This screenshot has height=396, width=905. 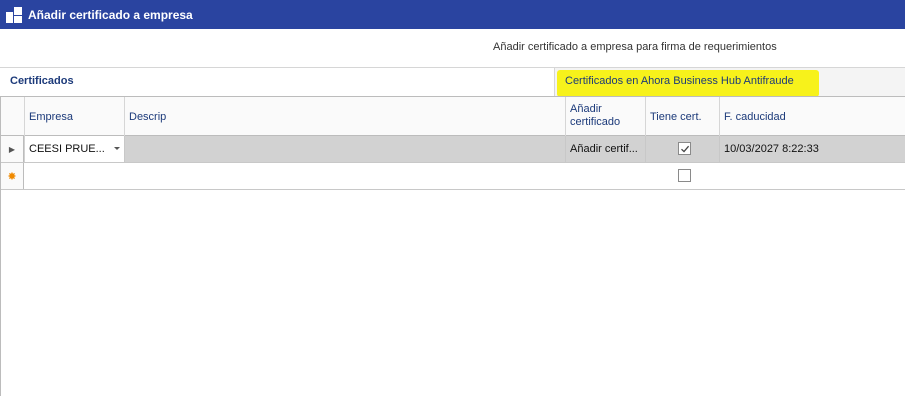 I want to click on caducidad-cell: 10/03/2027 8:22:33, so click(x=812, y=149).